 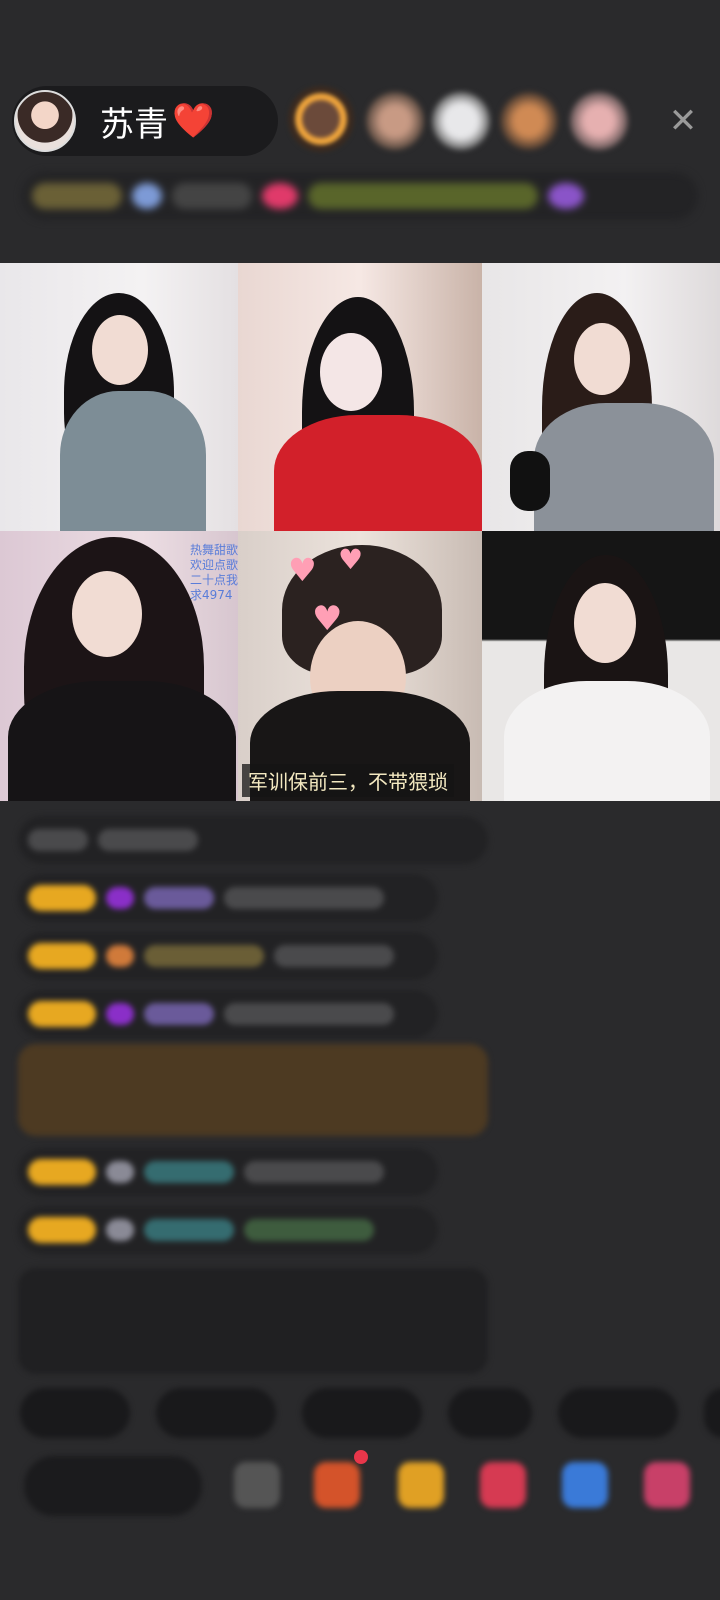 What do you see at coordinates (280, 196) in the screenshot?
I see `gift-icon` at bounding box center [280, 196].